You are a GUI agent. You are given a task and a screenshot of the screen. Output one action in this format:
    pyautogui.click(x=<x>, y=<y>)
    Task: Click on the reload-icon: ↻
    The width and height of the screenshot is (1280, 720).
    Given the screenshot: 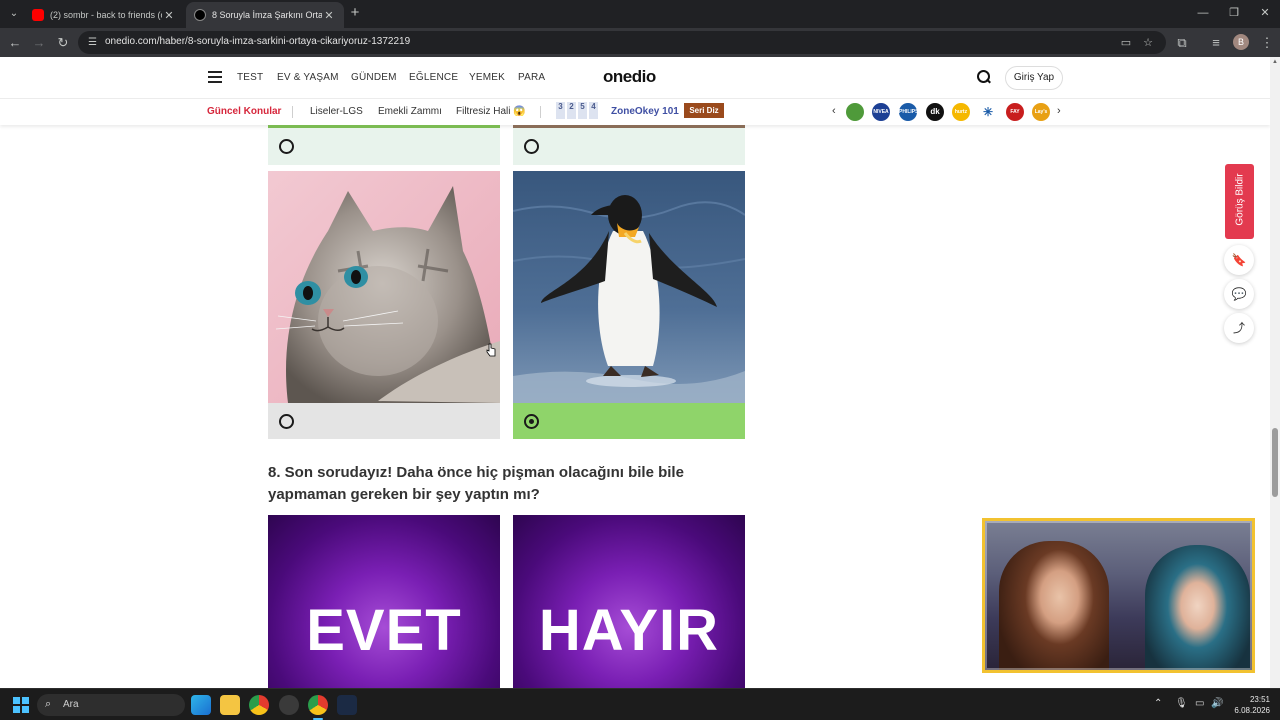 What is the action you would take?
    pyautogui.click(x=63, y=43)
    